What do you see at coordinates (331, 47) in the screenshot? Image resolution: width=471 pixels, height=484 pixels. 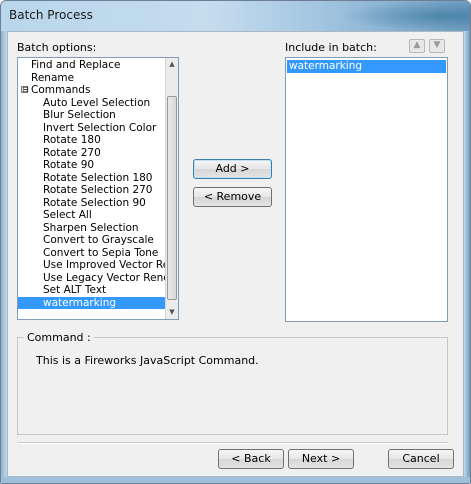 I see `include-in-batch-label: Include in batch:` at bounding box center [331, 47].